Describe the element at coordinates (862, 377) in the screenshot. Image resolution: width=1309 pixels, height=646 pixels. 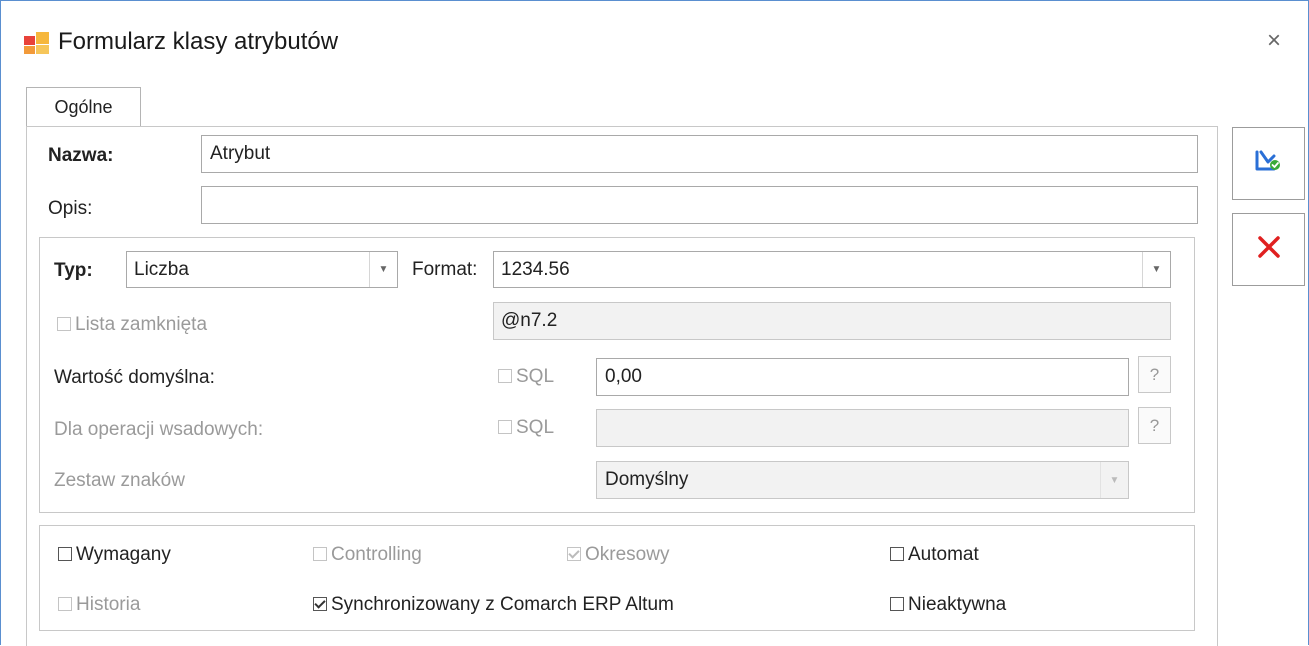
I see `wartosc-domyslna-input: 0,00` at that location.